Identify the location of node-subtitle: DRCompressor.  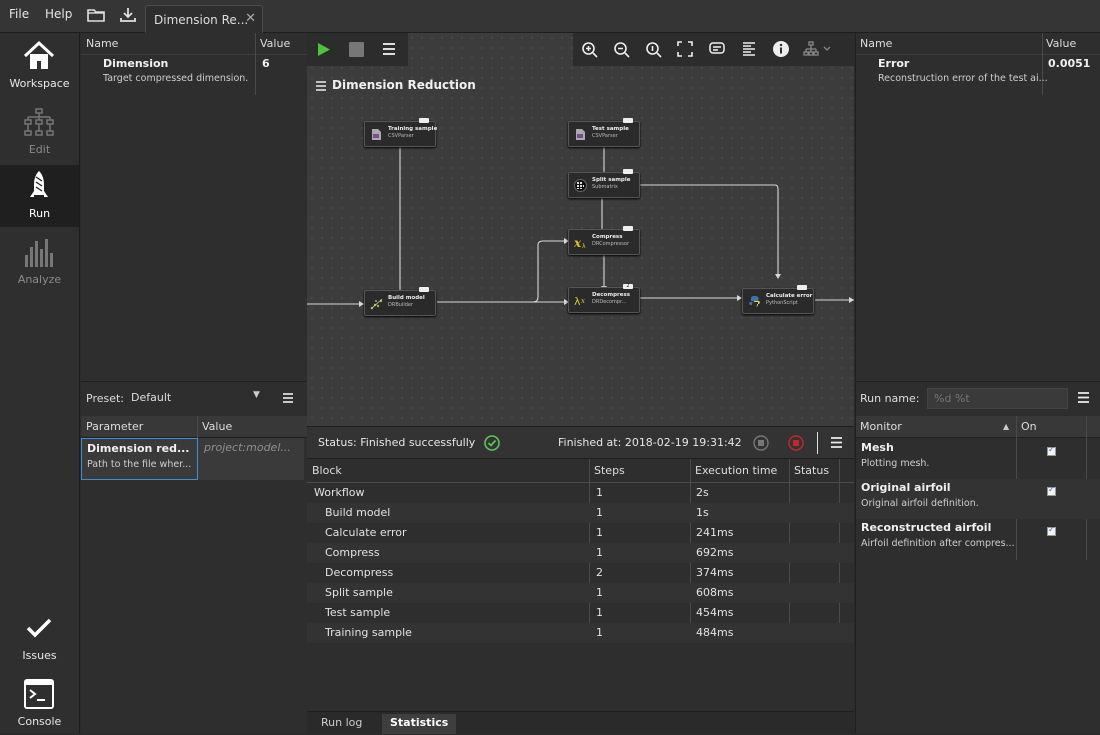
(611, 244).